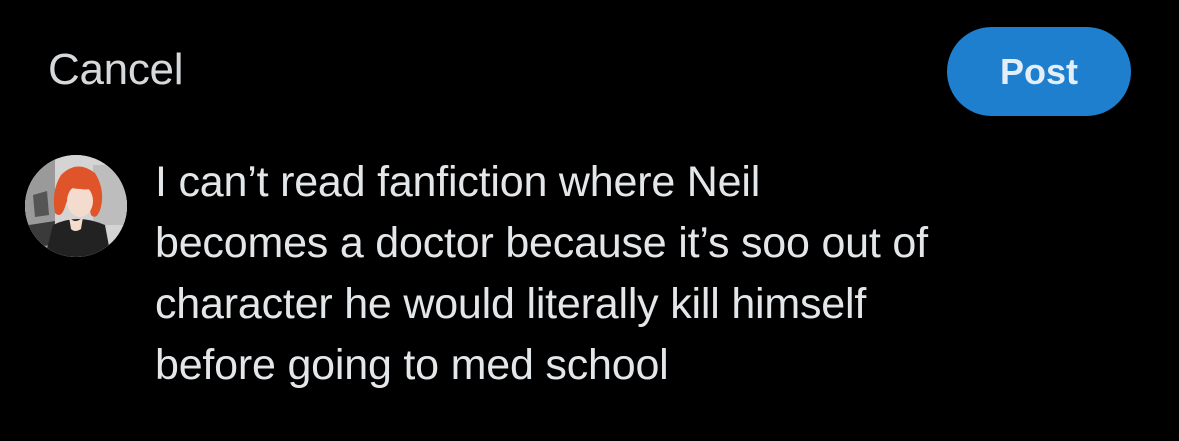 This screenshot has height=441, width=1179. Describe the element at coordinates (115, 70) in the screenshot. I see `cancel-button: Cancel` at that location.